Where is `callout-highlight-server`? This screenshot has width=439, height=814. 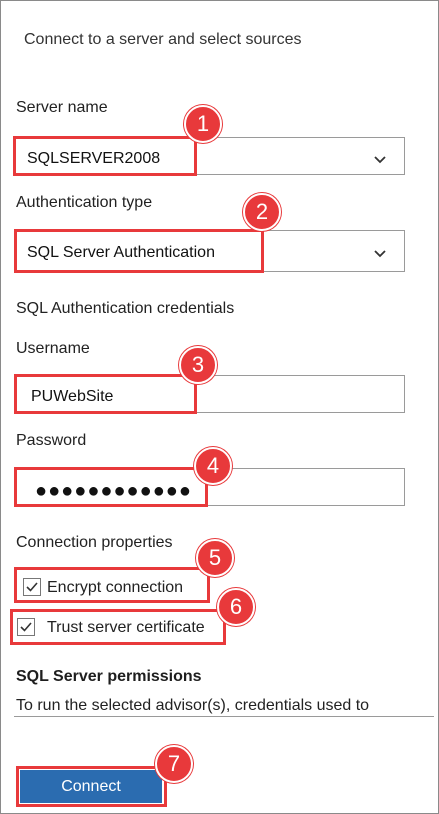 callout-highlight-server is located at coordinates (105, 156).